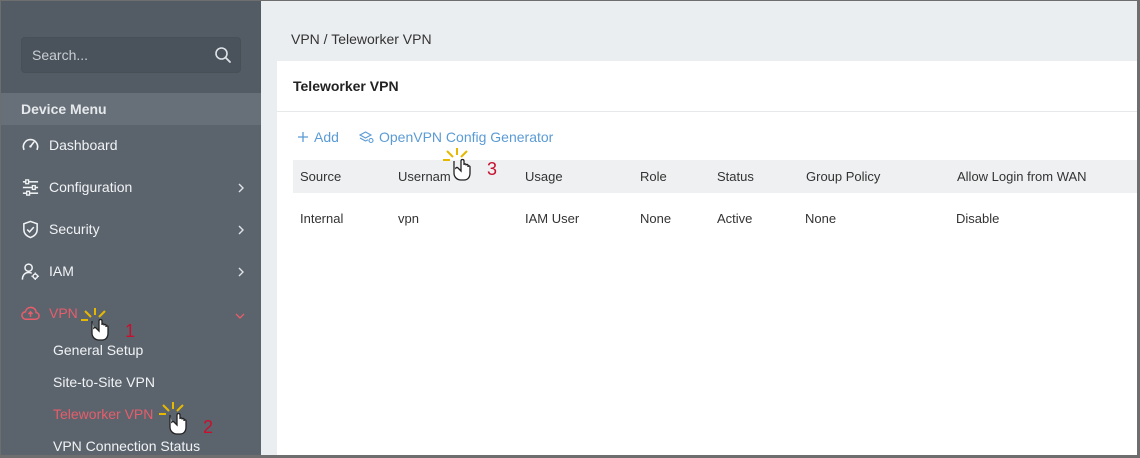  What do you see at coordinates (552, 218) in the screenshot?
I see `cell-usage: IAM User` at bounding box center [552, 218].